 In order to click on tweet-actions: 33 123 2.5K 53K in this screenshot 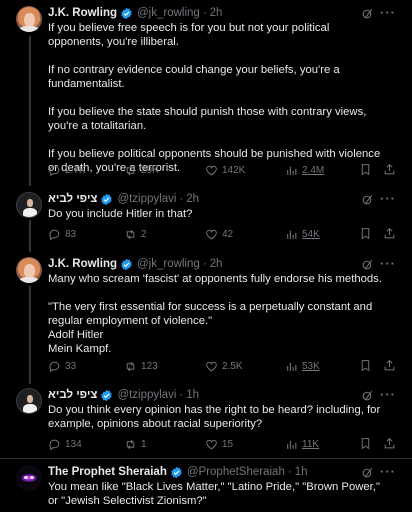, I will do `click(222, 366)`.